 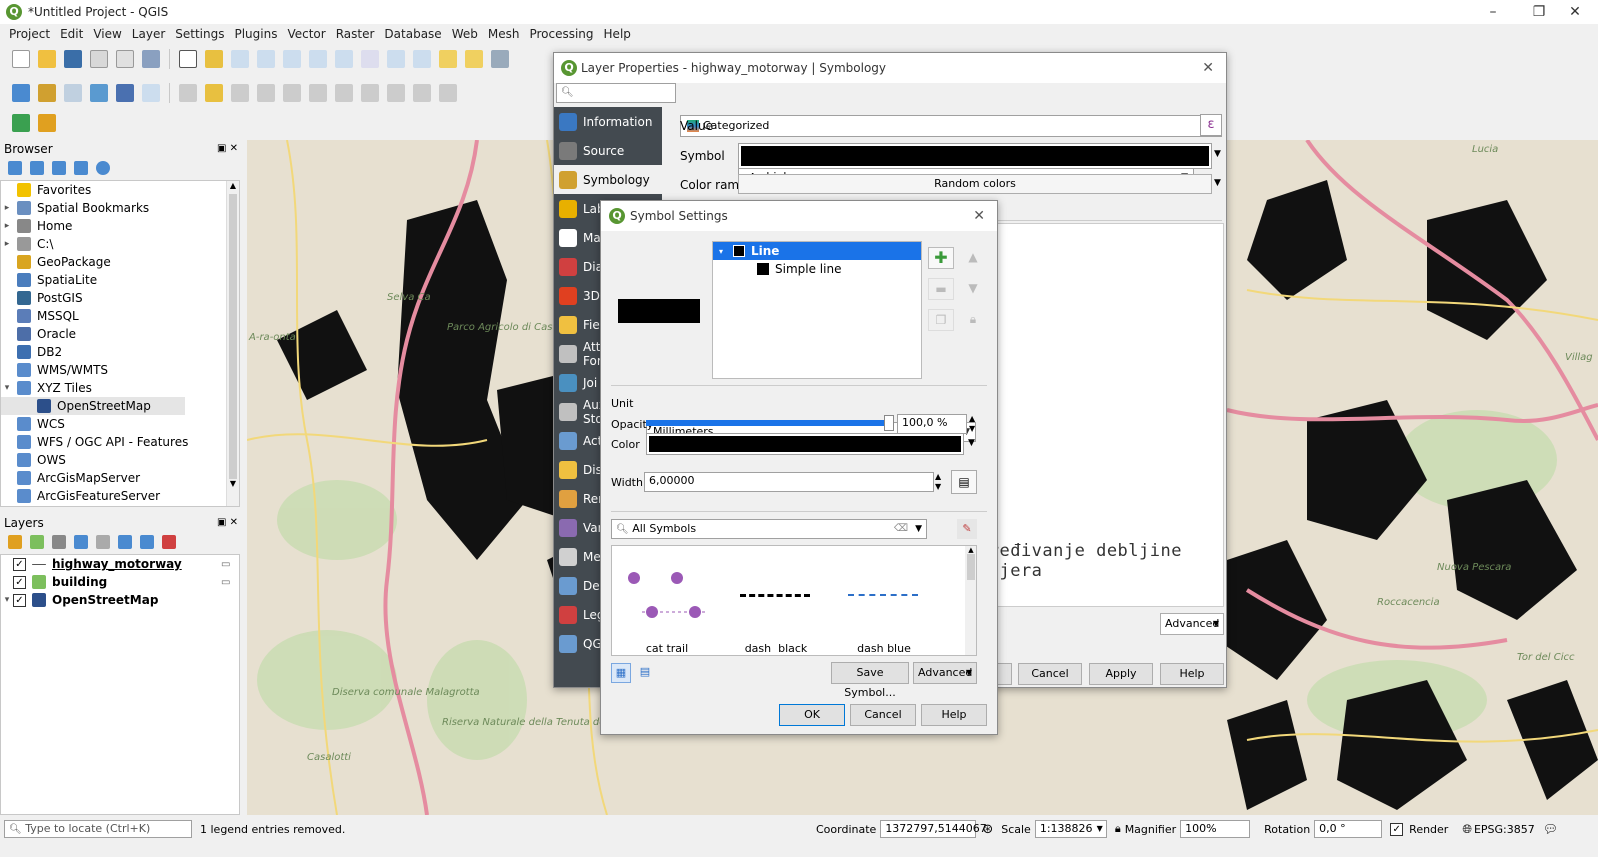 What do you see at coordinates (266, 93) in the screenshot?
I see `add-feature-icon` at bounding box center [266, 93].